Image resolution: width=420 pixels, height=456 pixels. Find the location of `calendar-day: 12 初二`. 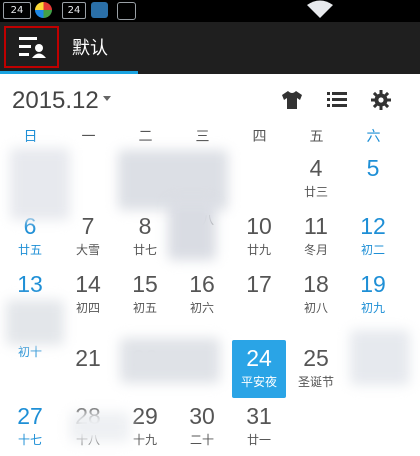

calendar-day: 12 初二 is located at coordinates (373, 237).